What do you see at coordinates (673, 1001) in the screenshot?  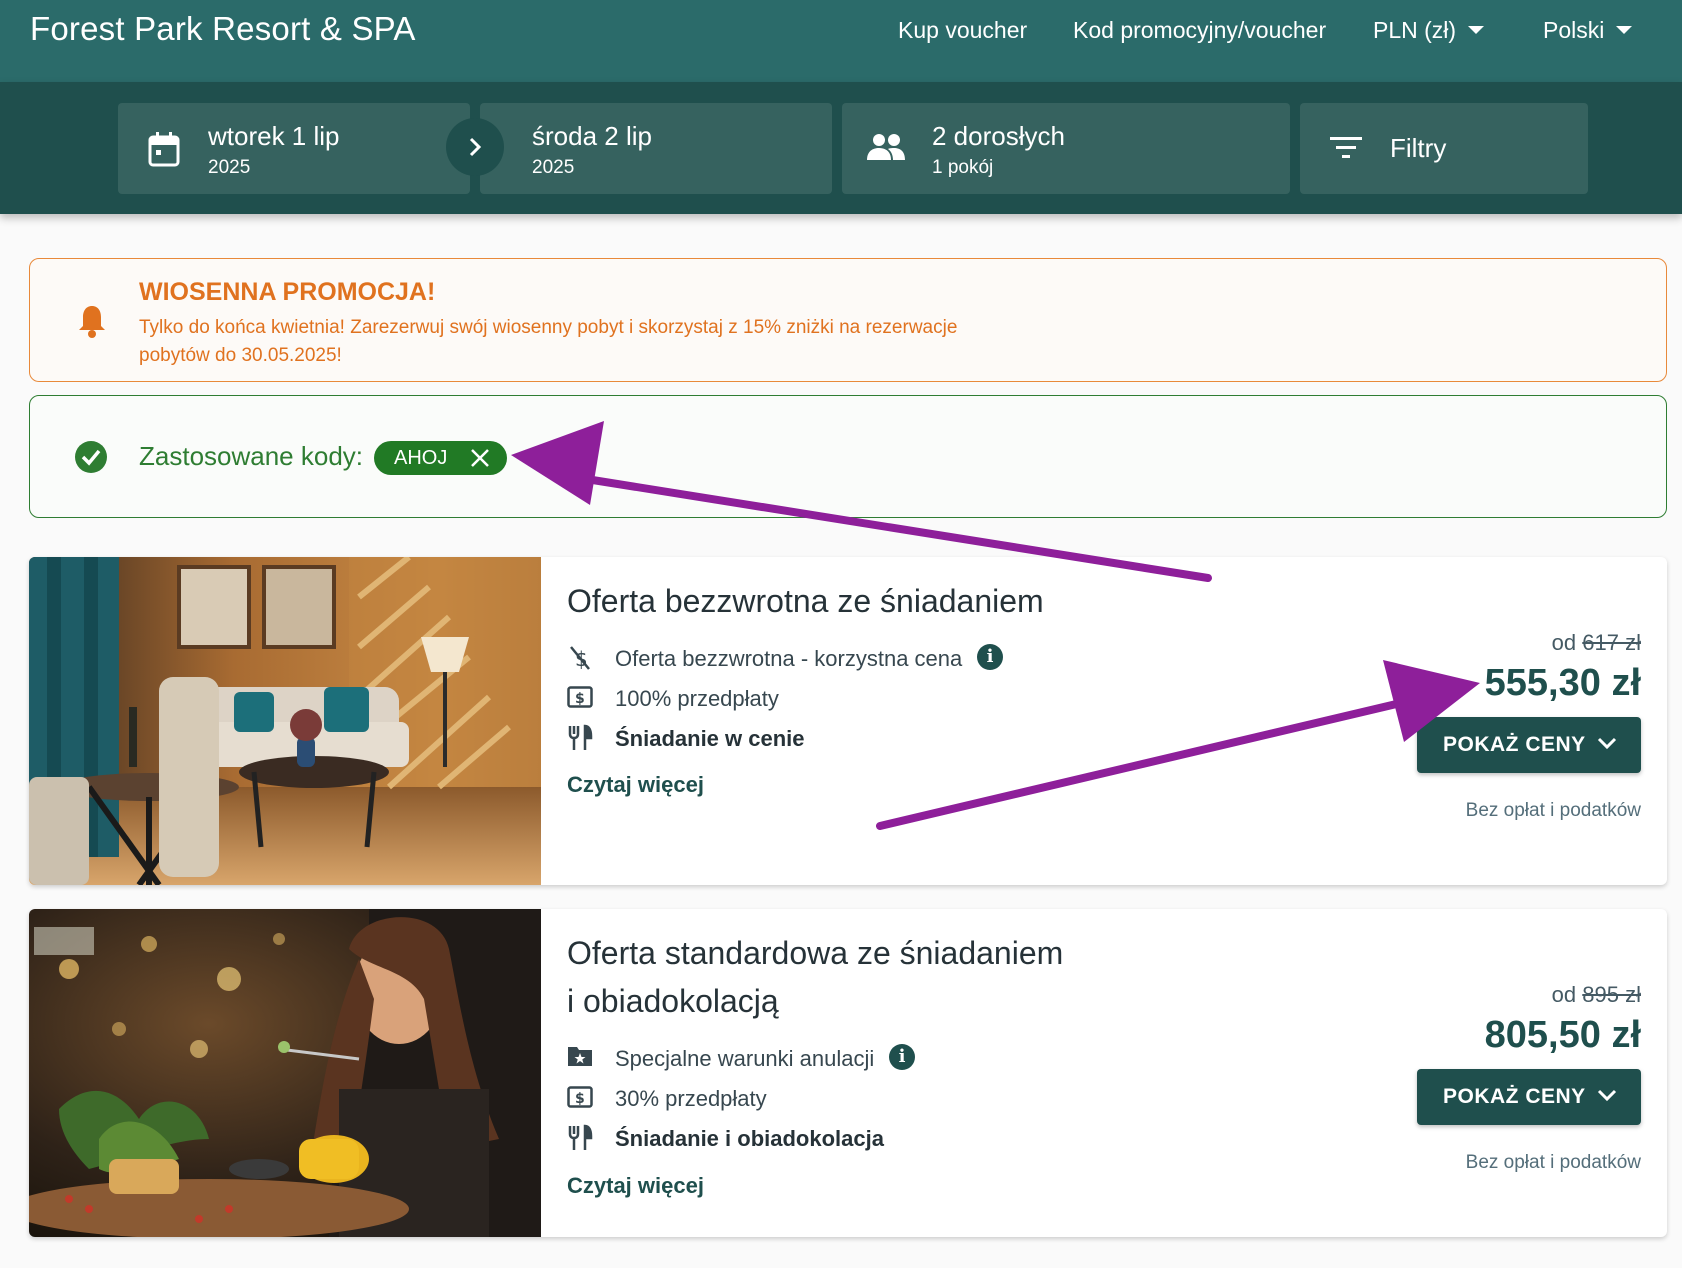 I see `offer-title-line2: i obiadokolacją` at bounding box center [673, 1001].